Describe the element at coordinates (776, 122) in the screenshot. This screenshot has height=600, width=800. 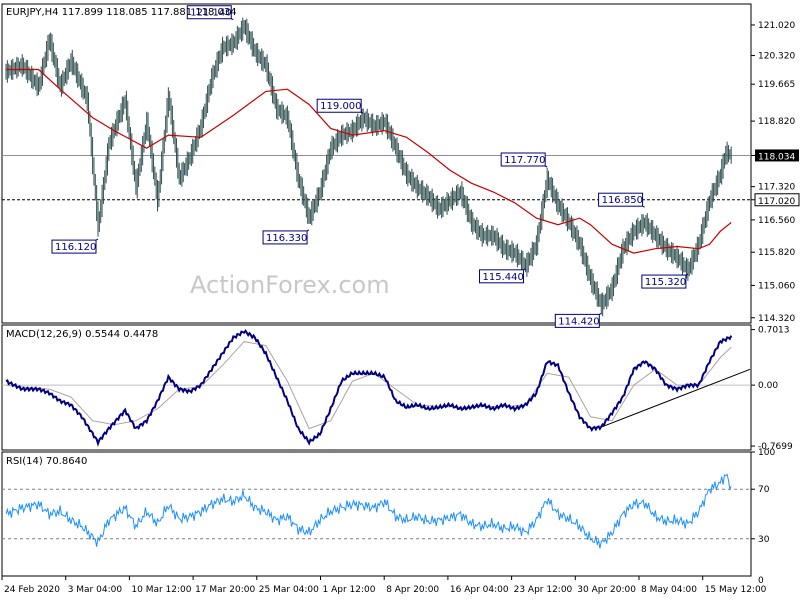
I see `price-tick-label: 118.820` at that location.